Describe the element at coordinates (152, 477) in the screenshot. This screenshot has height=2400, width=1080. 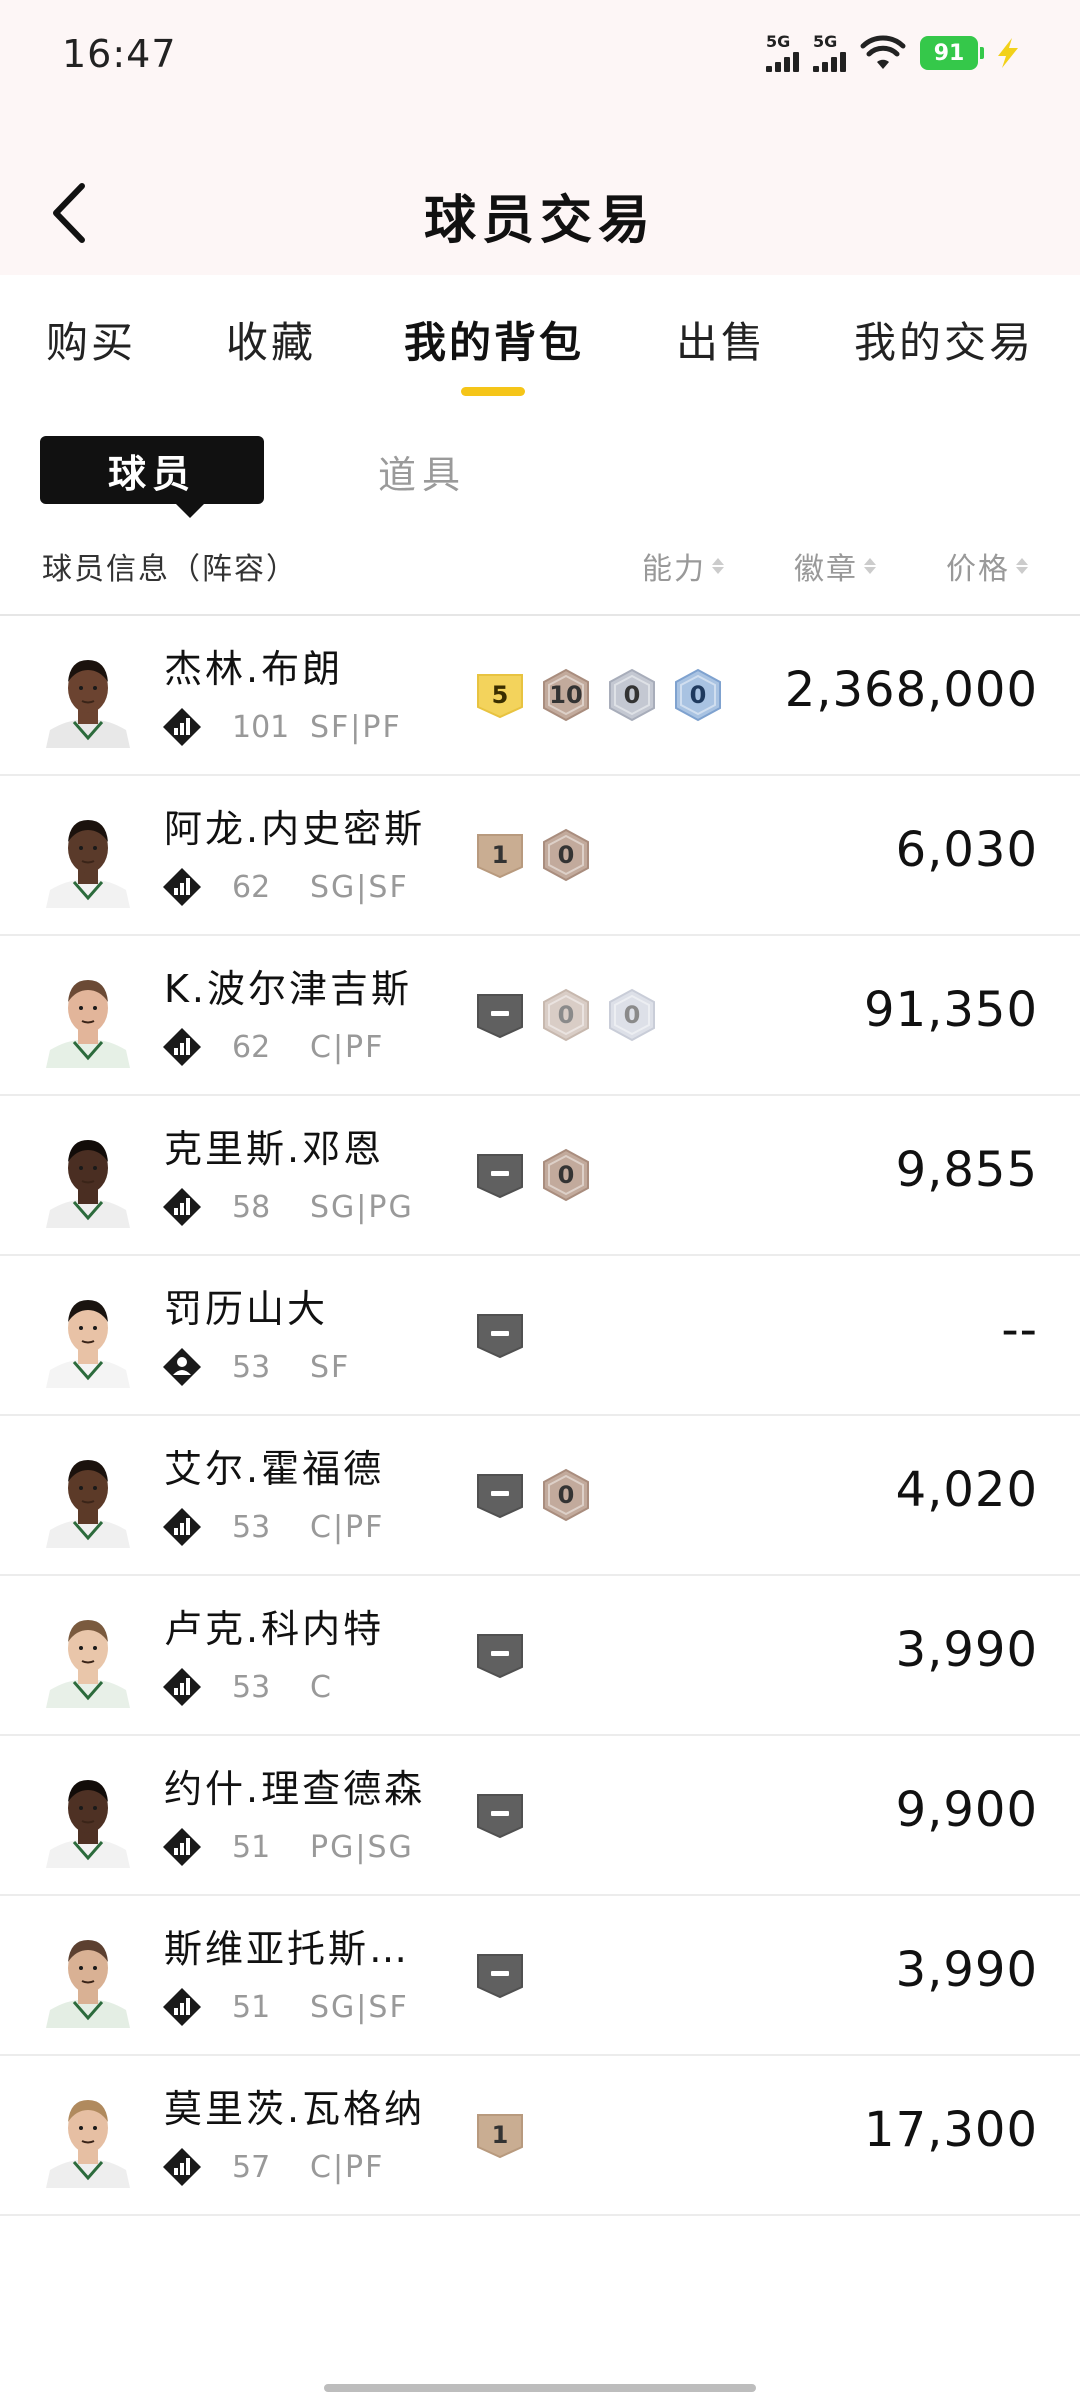
I see `subtab-players: 球员` at that location.